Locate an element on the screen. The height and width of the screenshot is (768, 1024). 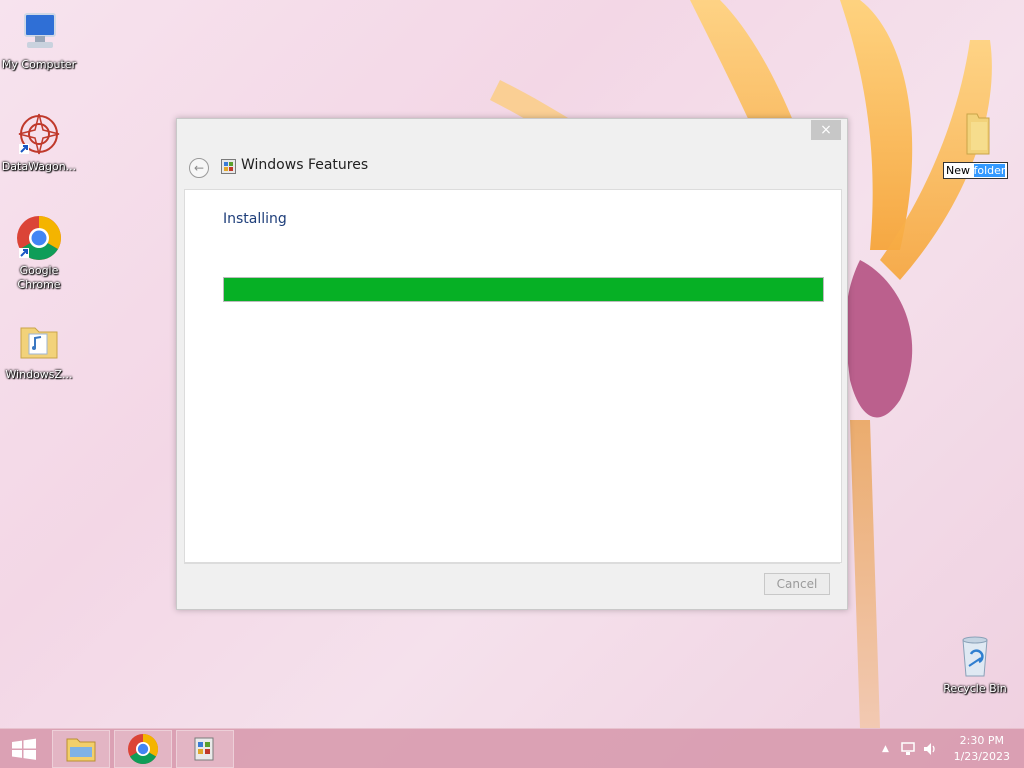
datawagon-icon is located at coordinates (39, 134).